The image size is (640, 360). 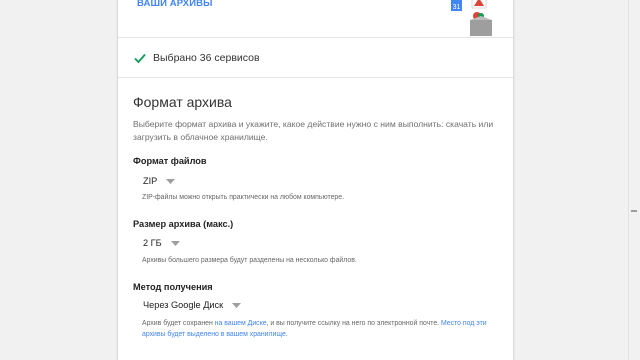 What do you see at coordinates (471, 18) in the screenshot?
I see `archive-illustration-icon: 31` at bounding box center [471, 18].